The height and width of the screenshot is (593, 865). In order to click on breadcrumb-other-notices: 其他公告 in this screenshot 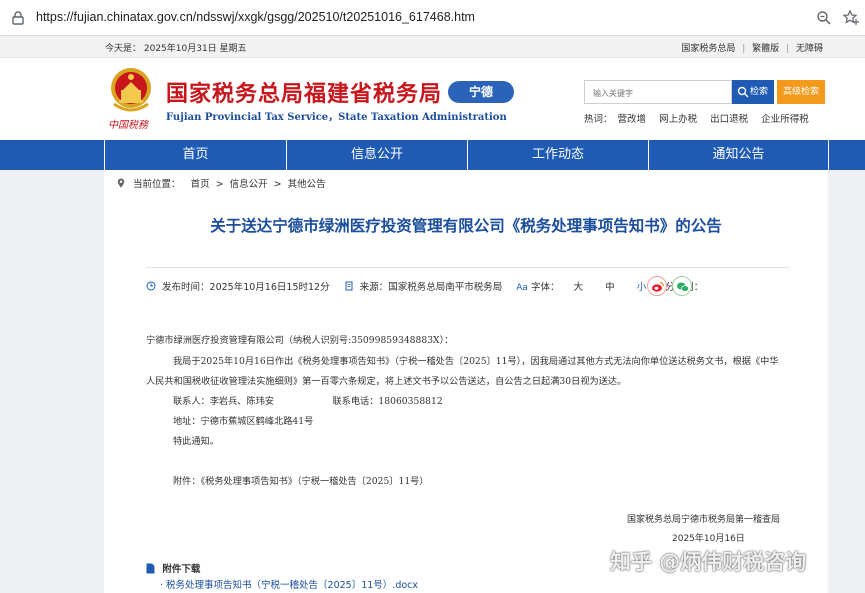, I will do `click(307, 184)`.